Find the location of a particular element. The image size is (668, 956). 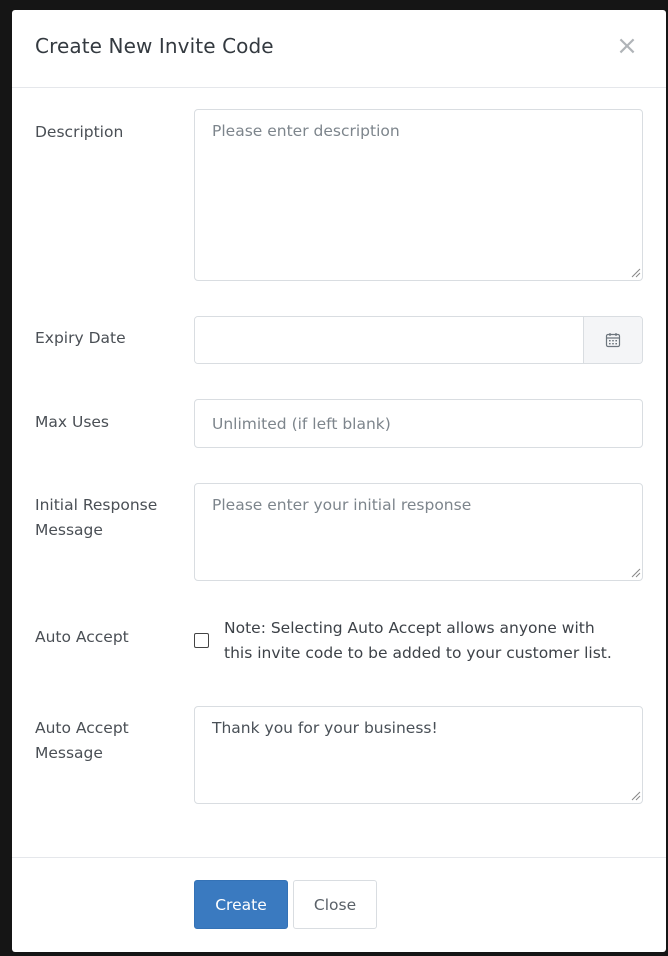

auto-accept-message-label: Auto Accept Message is located at coordinates (82, 741).